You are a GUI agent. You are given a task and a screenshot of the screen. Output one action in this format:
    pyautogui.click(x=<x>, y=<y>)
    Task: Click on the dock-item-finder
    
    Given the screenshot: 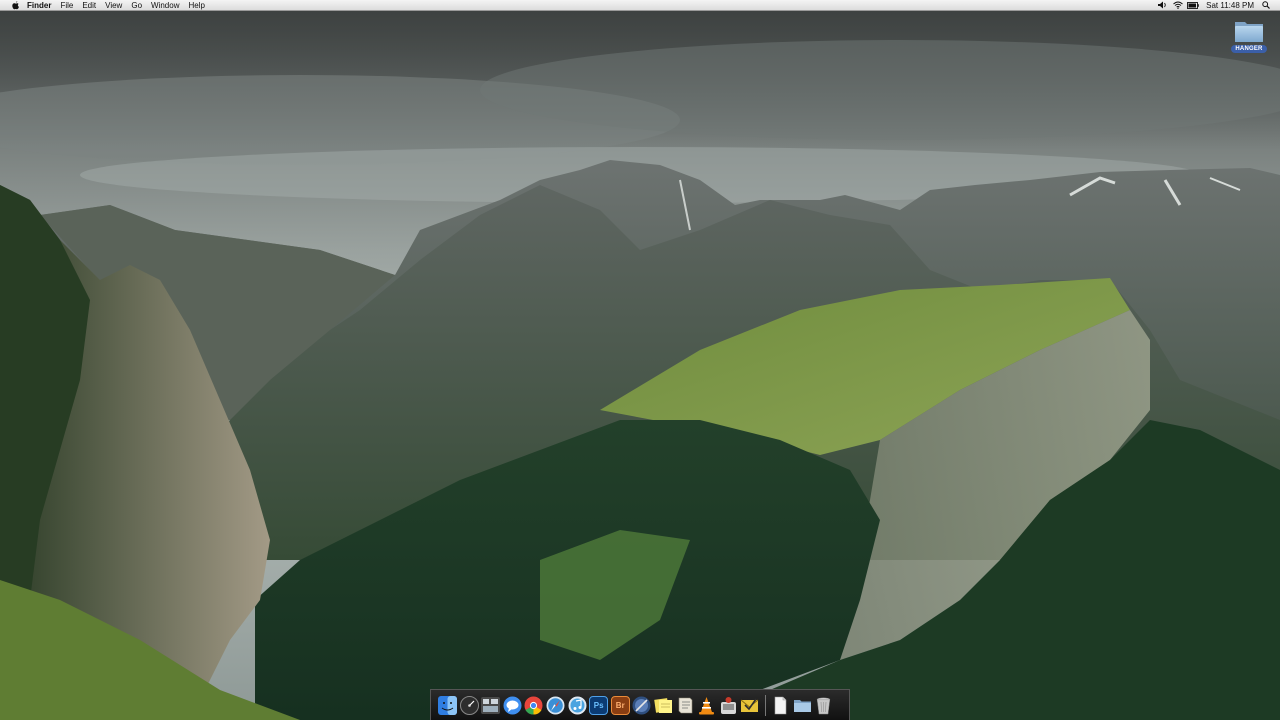 What is the action you would take?
    pyautogui.click(x=447, y=705)
    